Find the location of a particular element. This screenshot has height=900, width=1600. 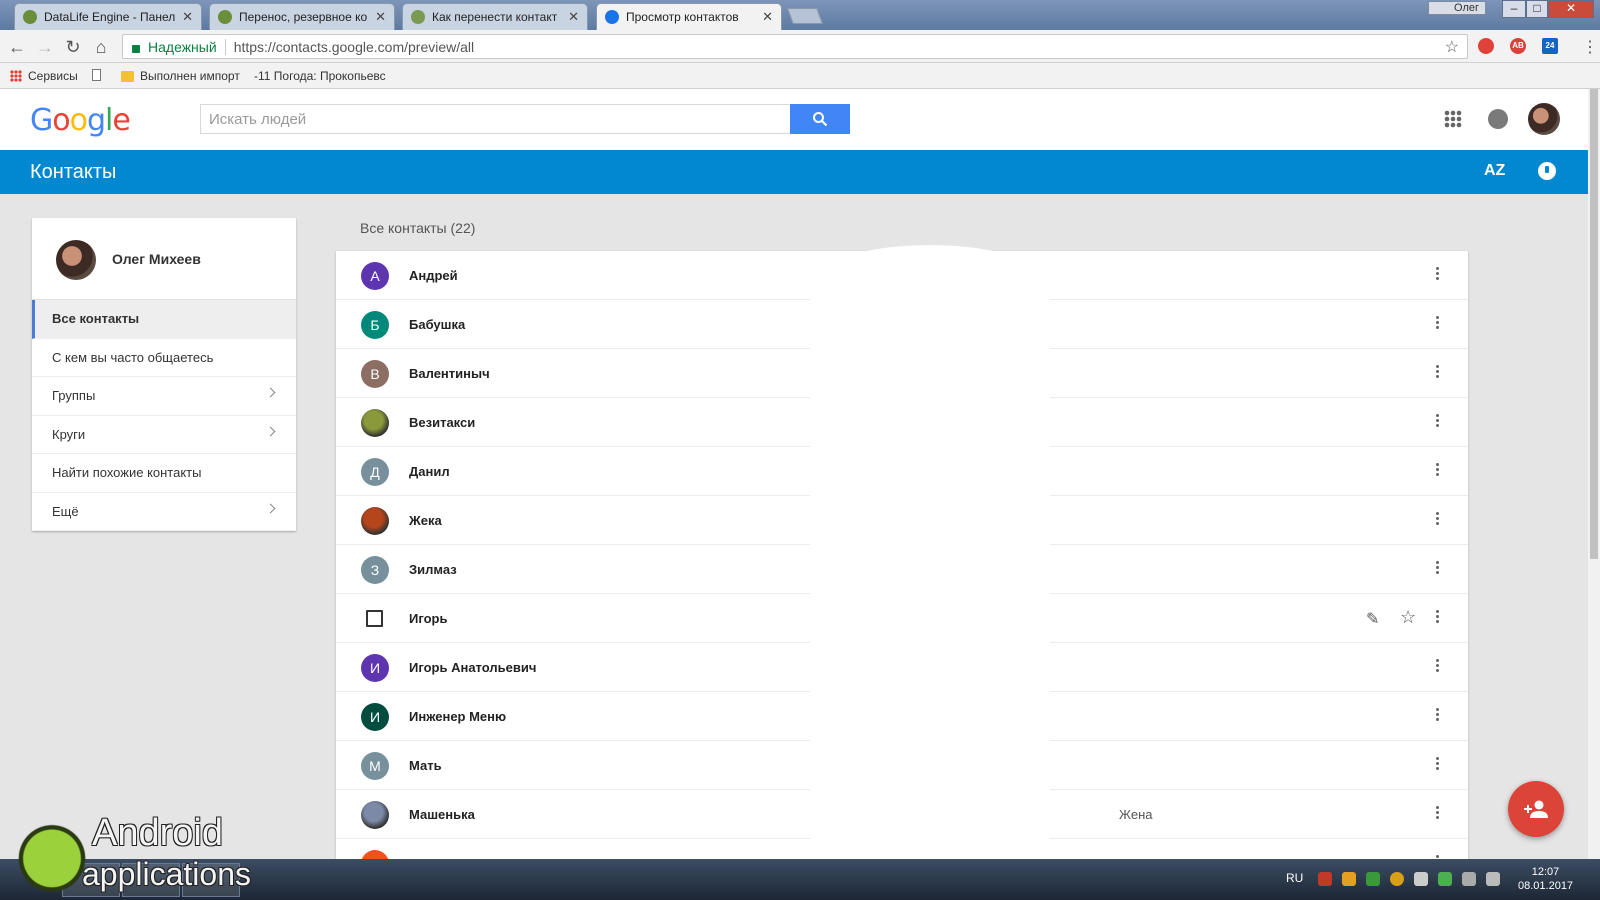

lock-icon is located at coordinates (136, 48).